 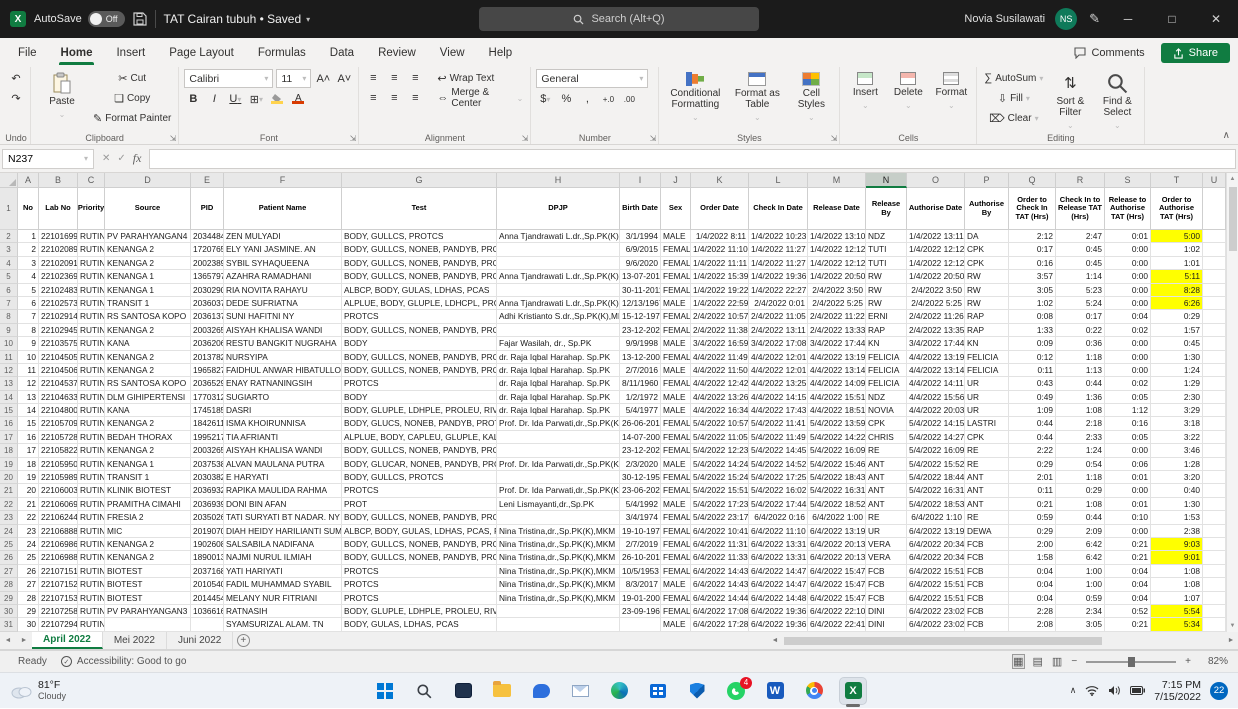 I want to click on cell: 6/4/2022 22:41, so click(x=837, y=625).